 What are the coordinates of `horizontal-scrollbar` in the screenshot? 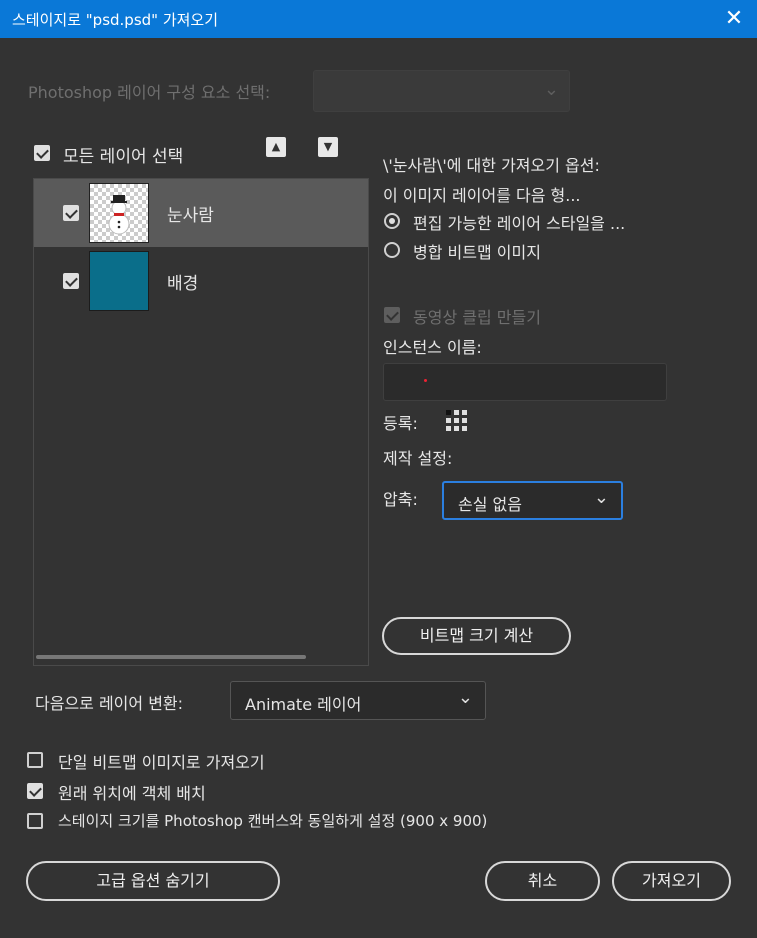 It's located at (171, 657).